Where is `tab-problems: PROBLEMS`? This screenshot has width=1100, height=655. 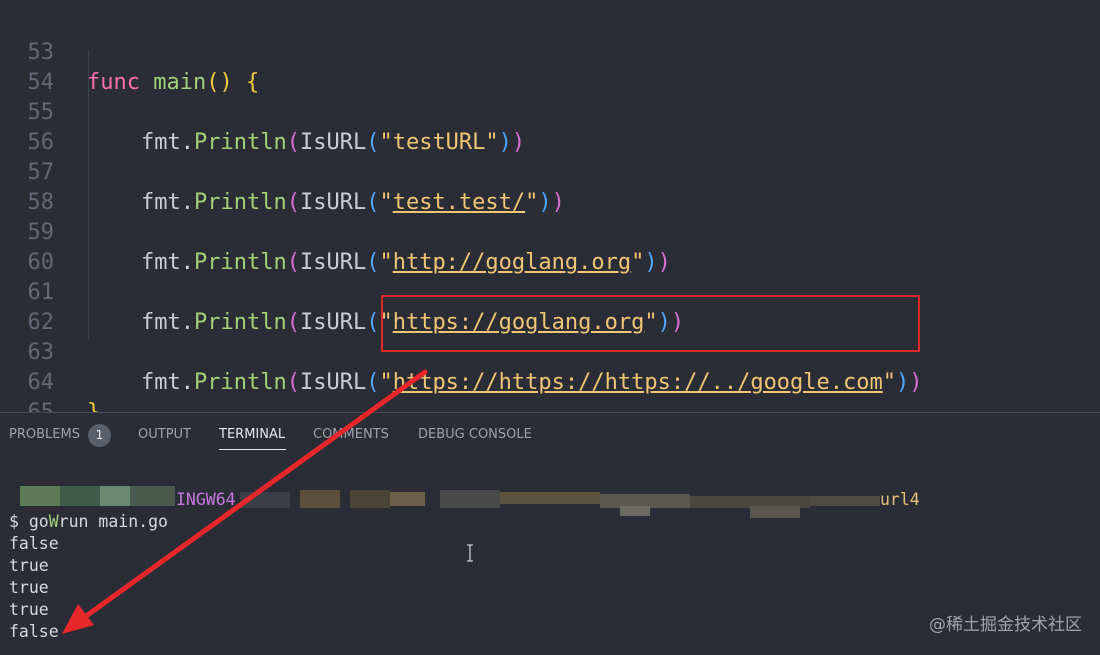 tab-problems: PROBLEMS is located at coordinates (44, 434).